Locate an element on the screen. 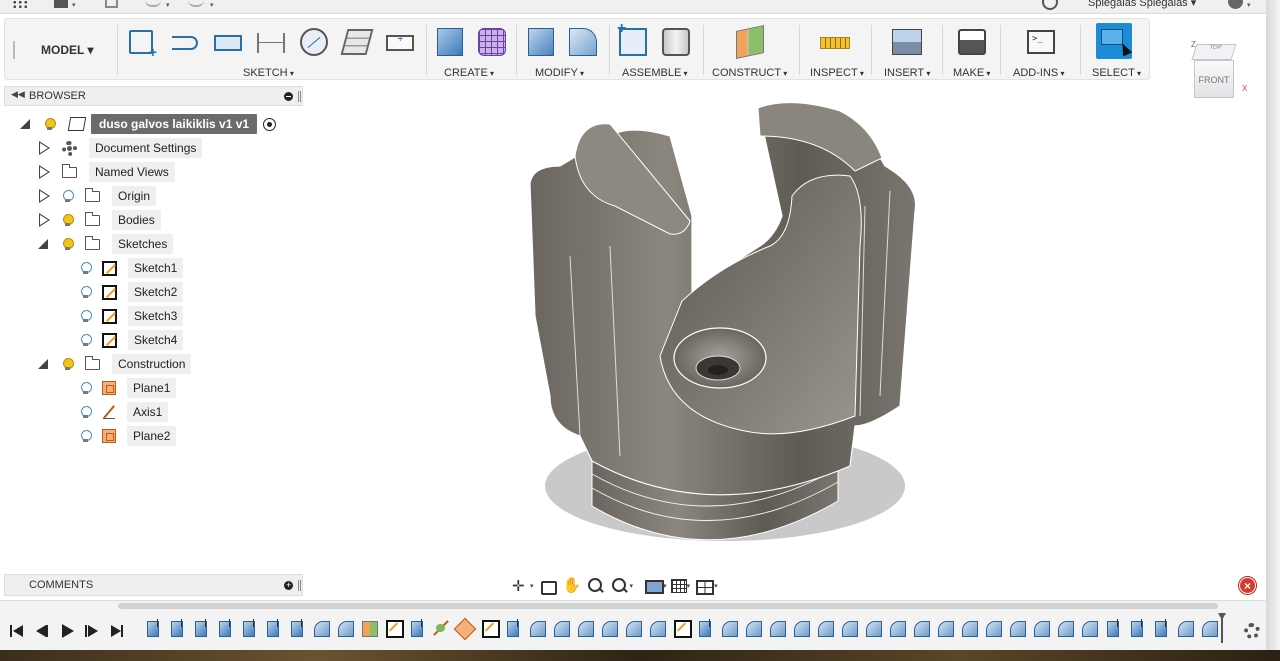 The image size is (1280, 661). timeline-settings-gear-icon is located at coordinates (1252, 631).